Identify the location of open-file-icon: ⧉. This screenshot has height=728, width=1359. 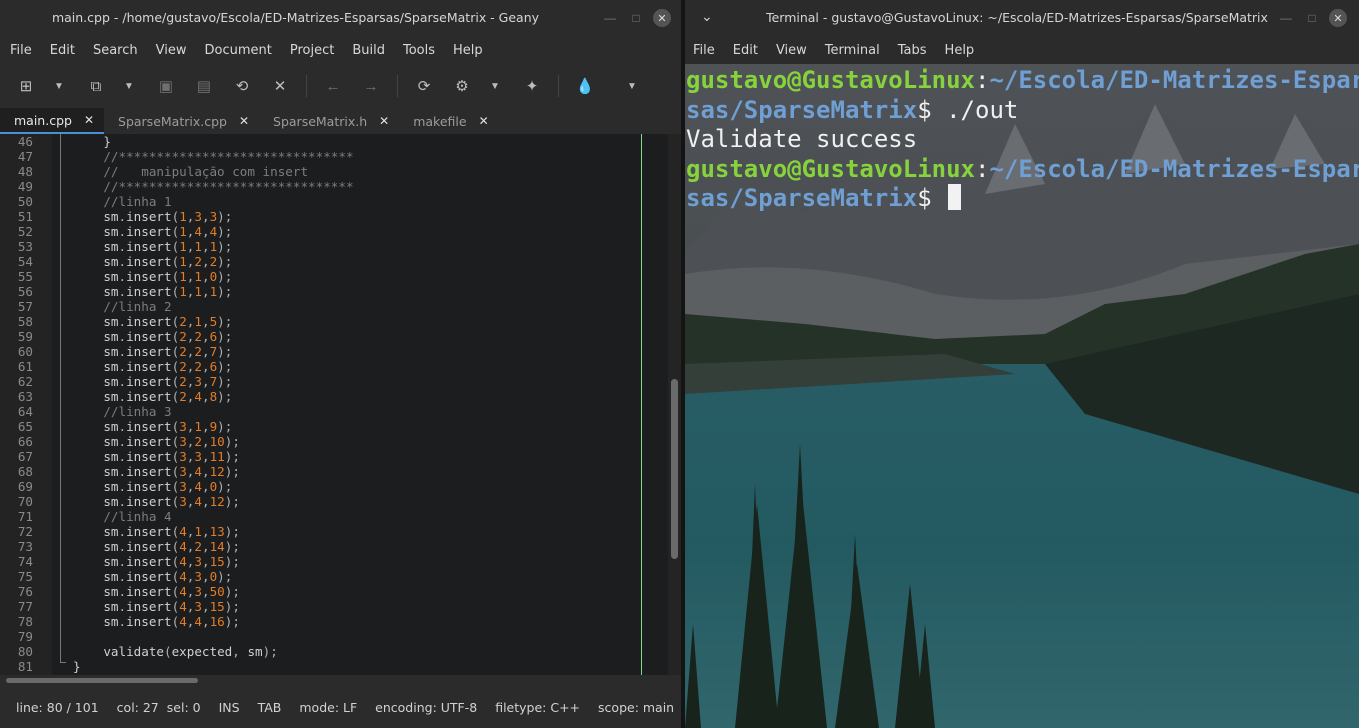
(96, 86).